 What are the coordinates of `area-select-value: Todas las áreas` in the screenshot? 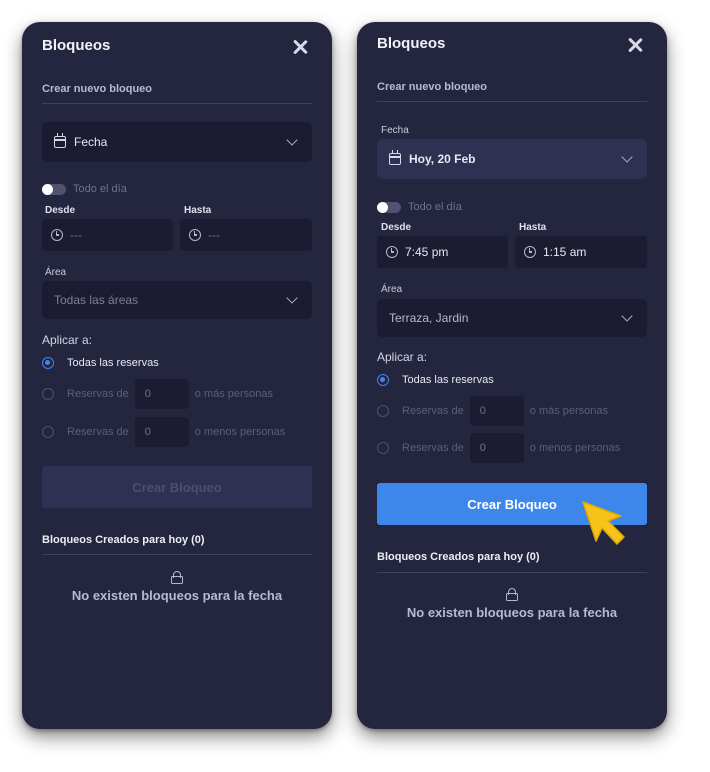 It's located at (96, 300).